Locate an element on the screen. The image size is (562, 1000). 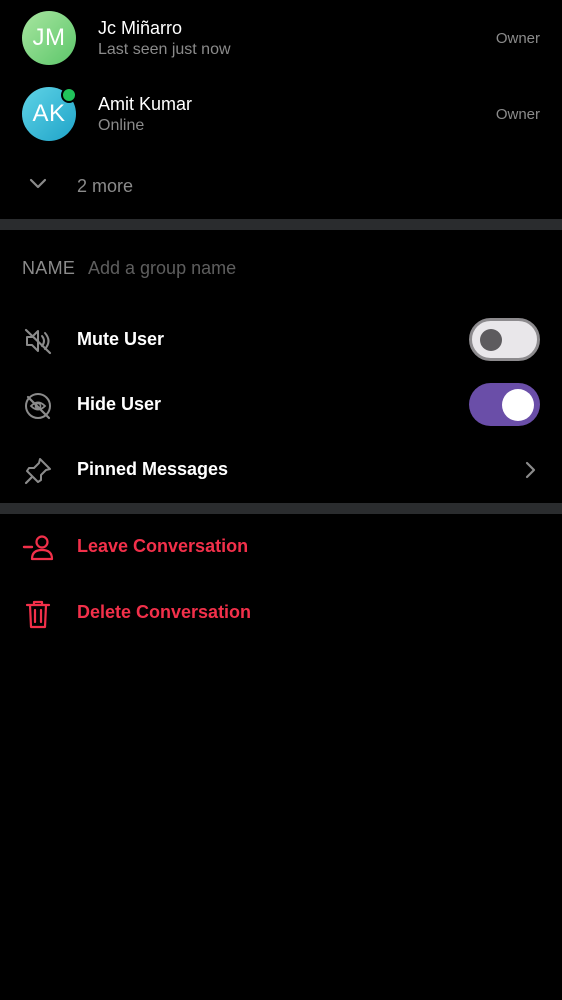
pinned-messages-row: Pinned Messages is located at coordinates (281, 470).